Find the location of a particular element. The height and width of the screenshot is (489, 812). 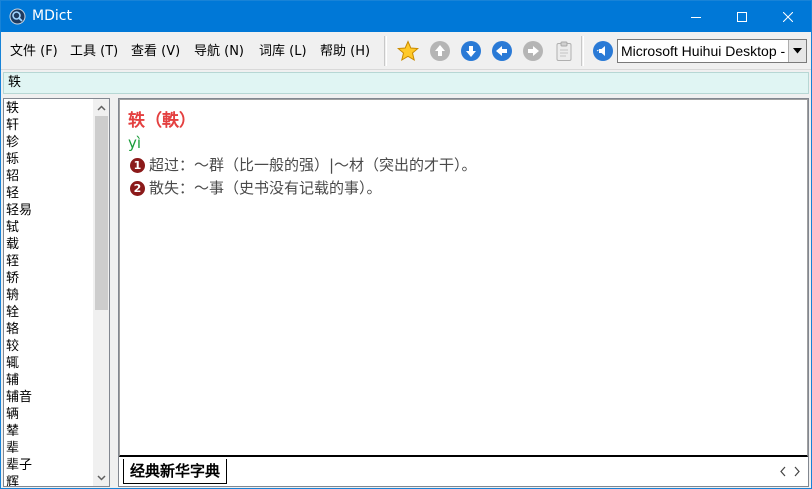

dictionary-select-value: Microsoft Huihui Desktop - is located at coordinates (703, 51).